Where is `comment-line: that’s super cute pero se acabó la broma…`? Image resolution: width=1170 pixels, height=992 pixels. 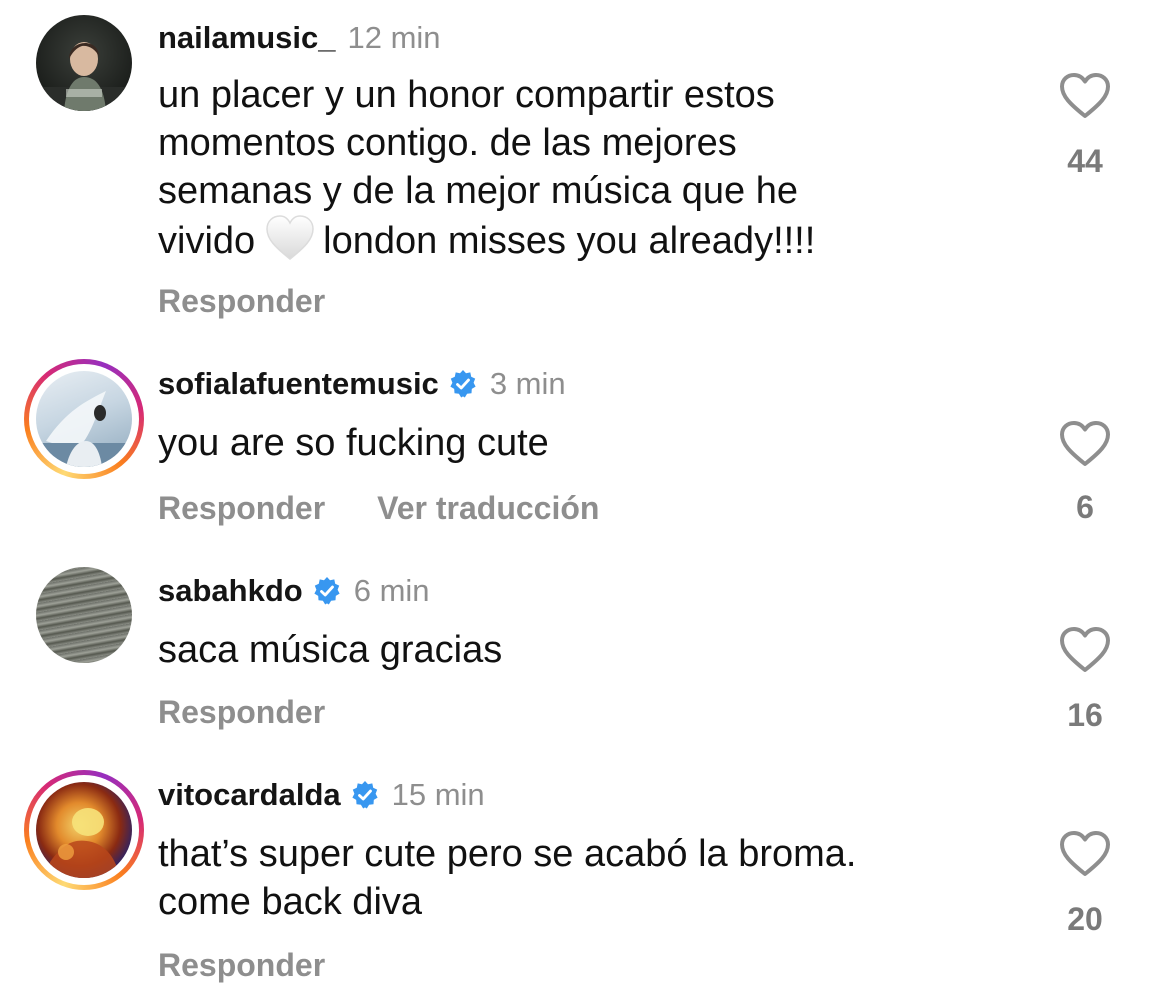 comment-line: that’s super cute pero se acabó la broma… is located at coordinates (507, 854).